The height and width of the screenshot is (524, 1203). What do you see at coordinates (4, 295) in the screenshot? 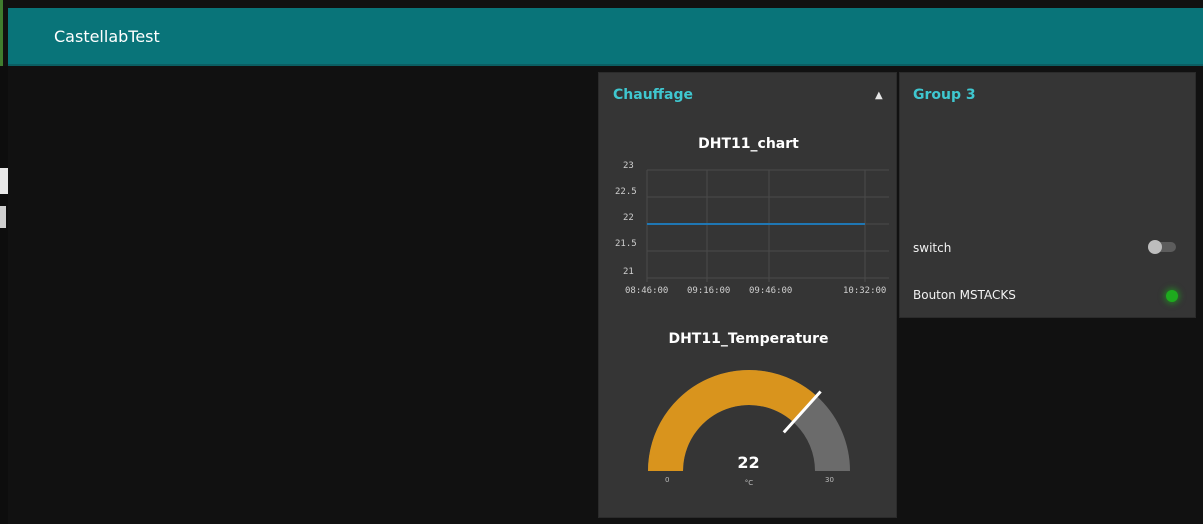
I see `left-edge` at bounding box center [4, 295].